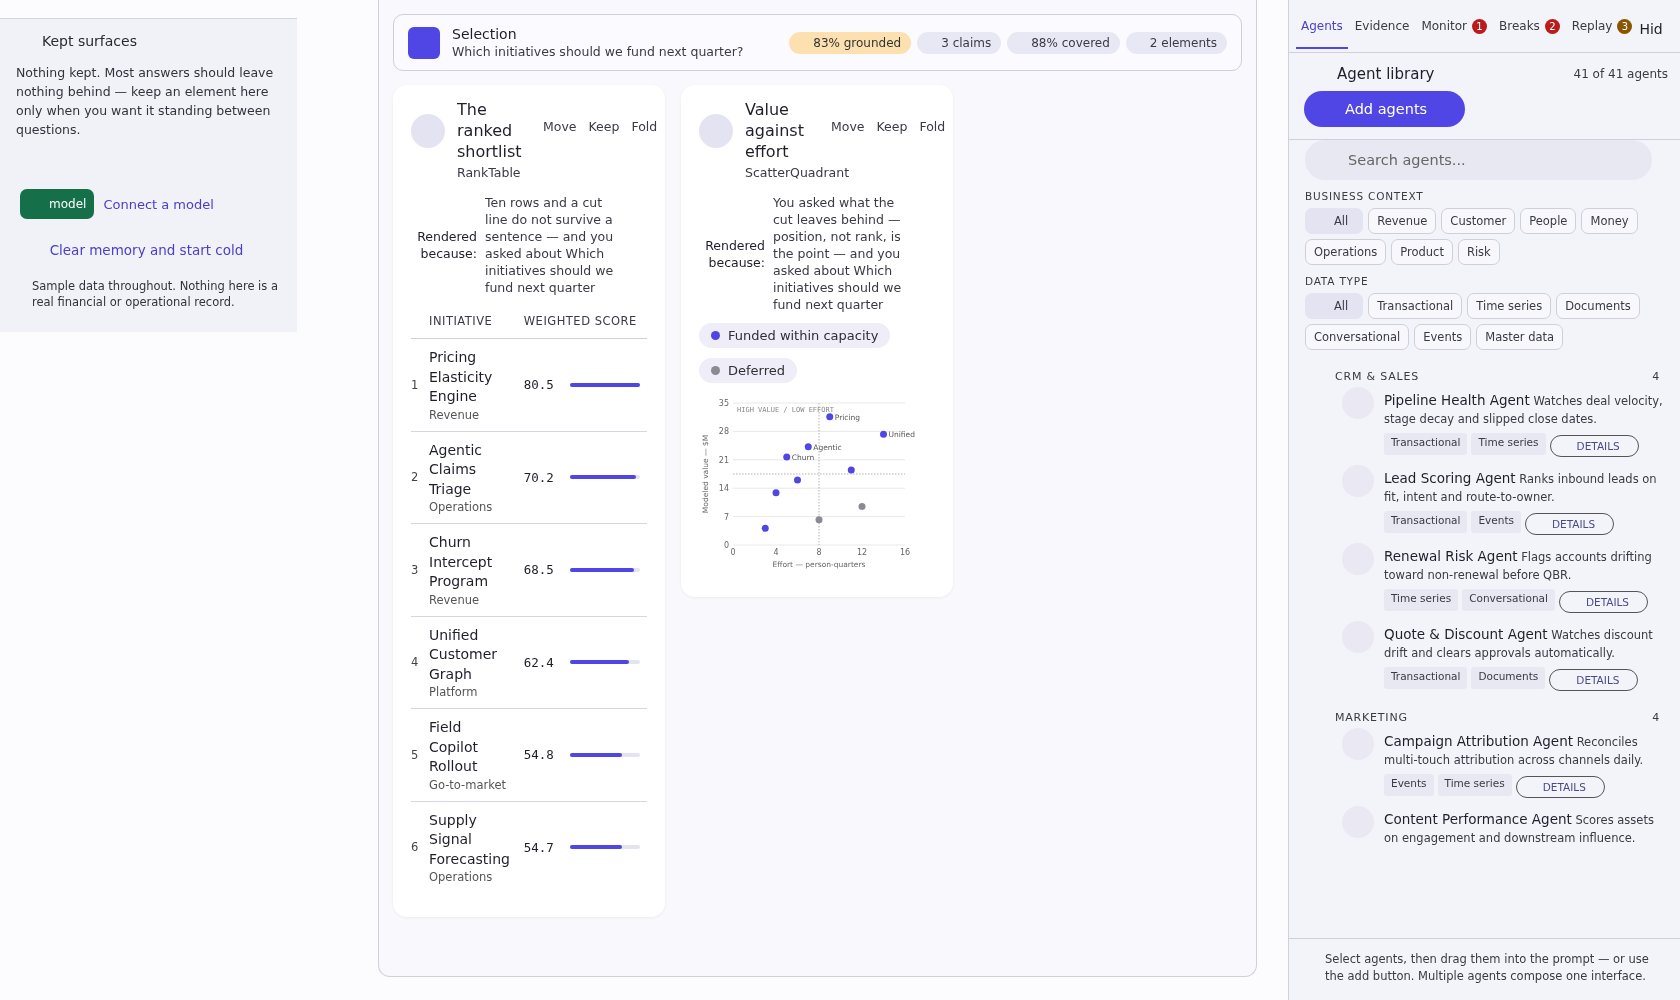 The width and height of the screenshot is (1680, 1000). Describe the element at coordinates (862, 552) in the screenshot. I see `tick-label: 12` at that location.